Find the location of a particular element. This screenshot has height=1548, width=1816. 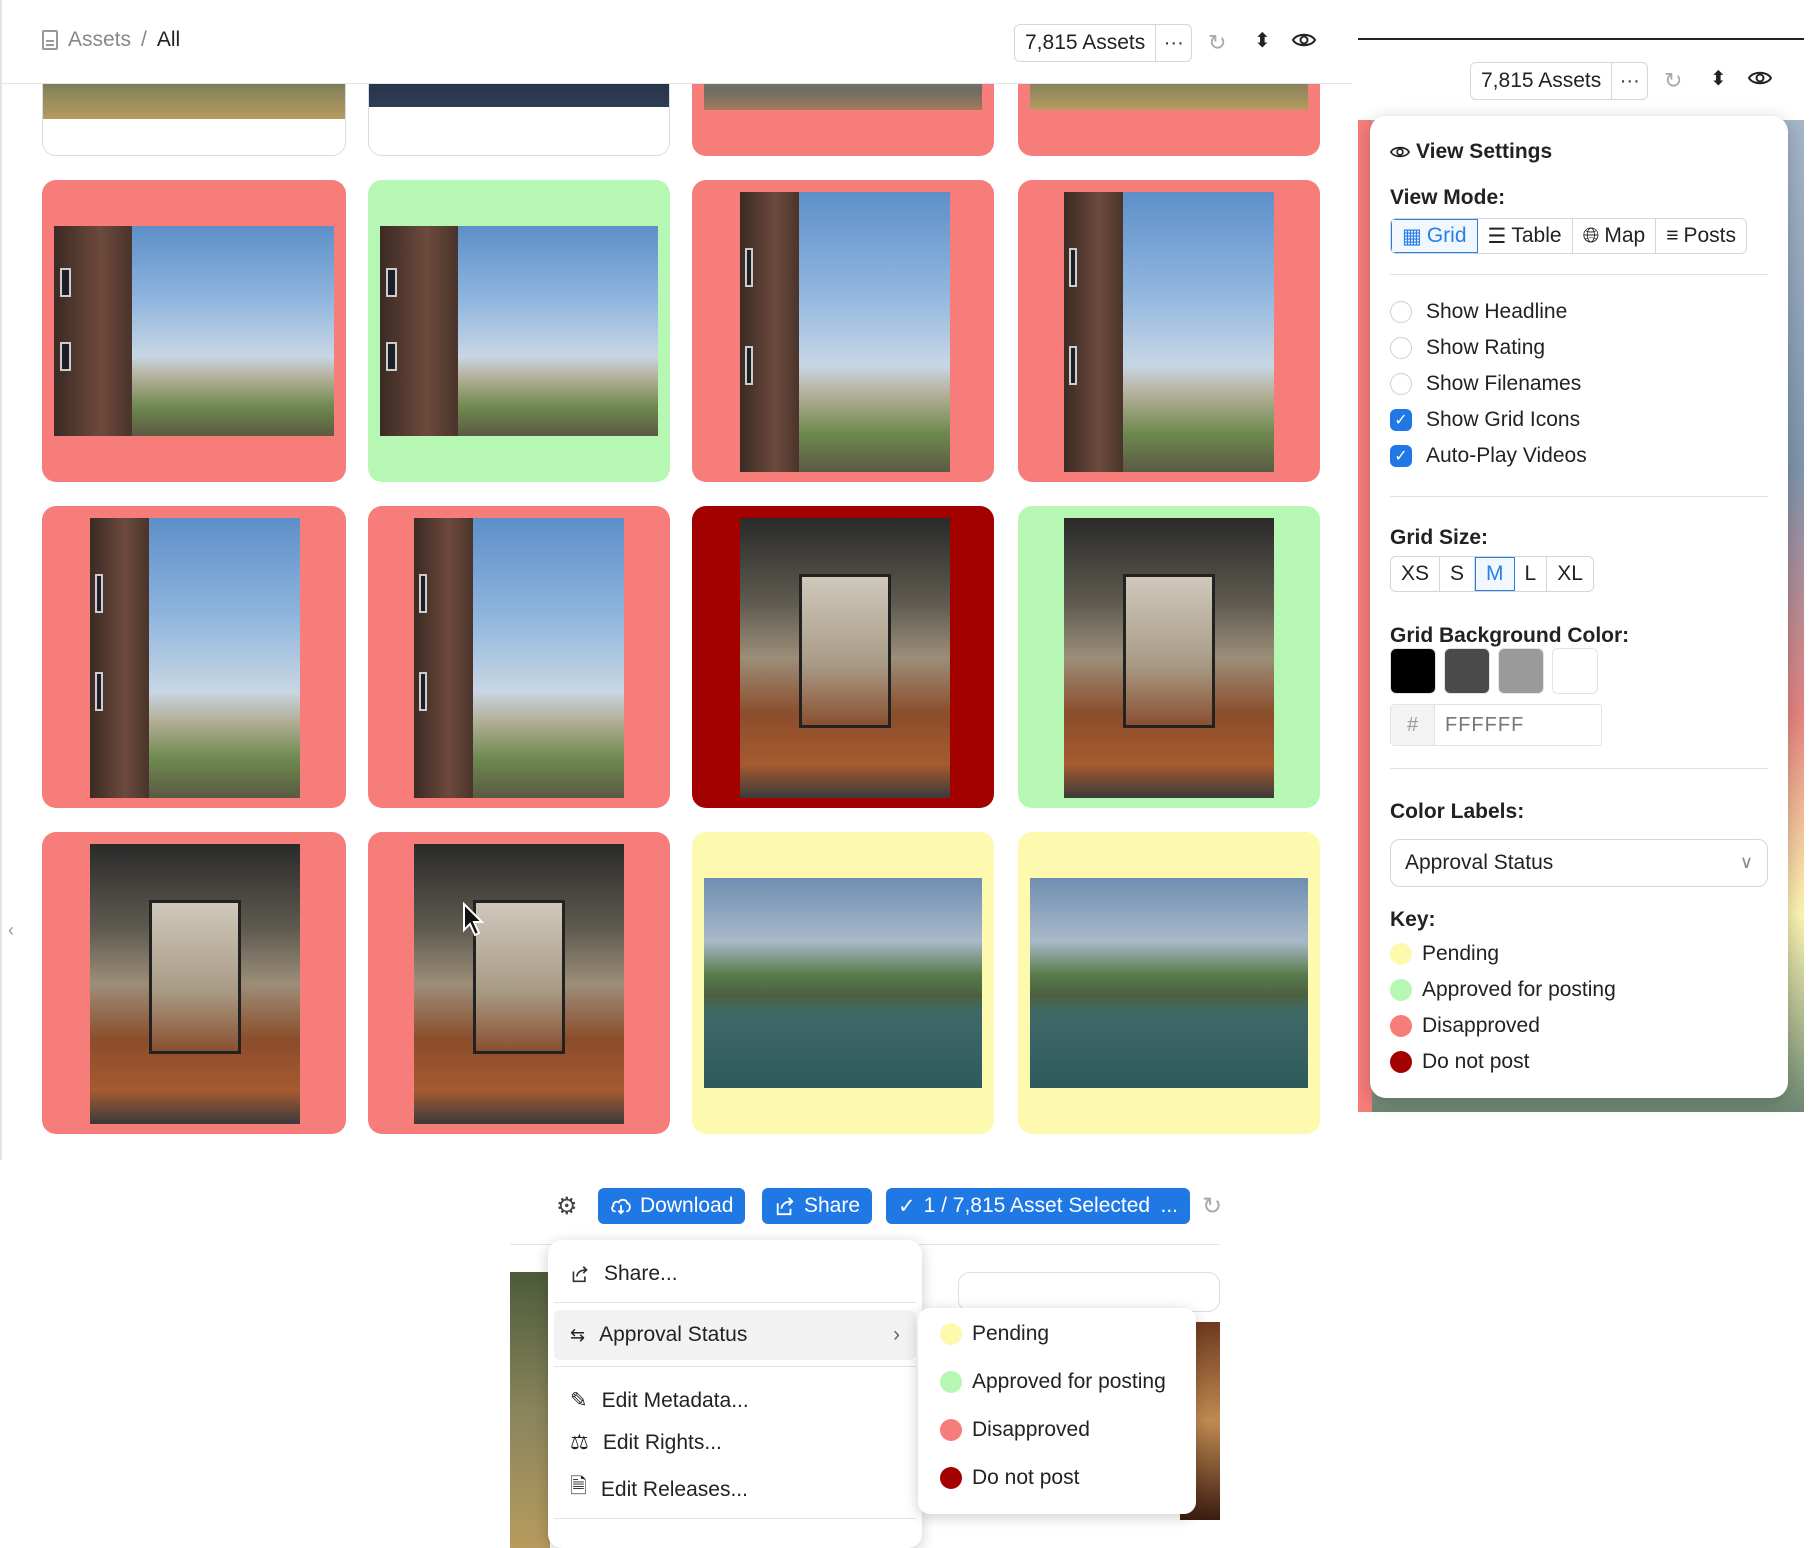

toggle-auto-play-videos: ✓ Auto-Play Videos is located at coordinates (1488, 456).